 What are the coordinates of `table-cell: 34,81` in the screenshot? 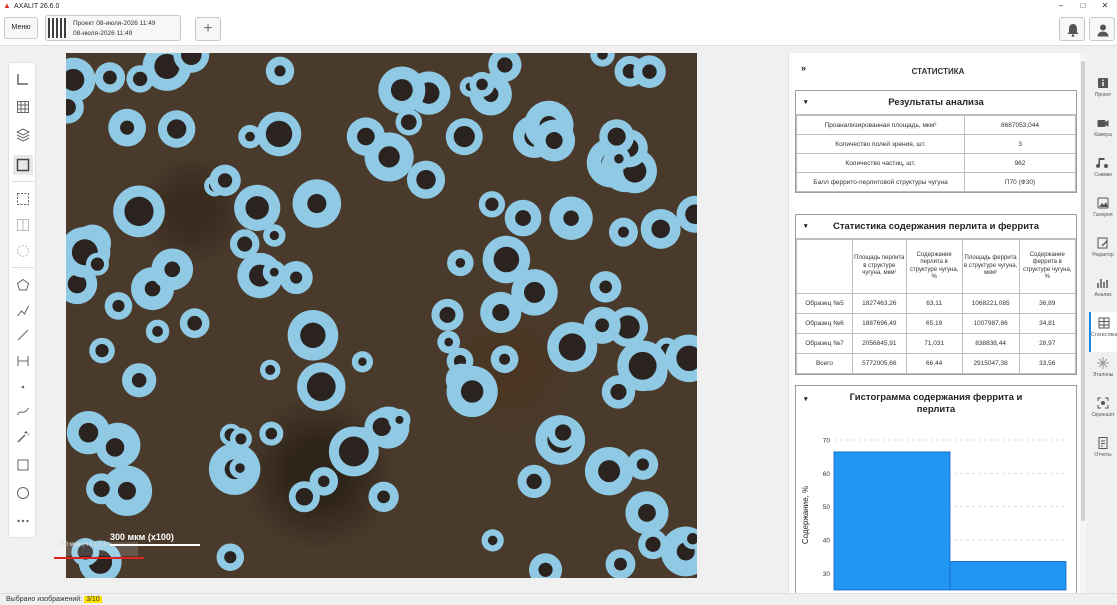 It's located at (1047, 323).